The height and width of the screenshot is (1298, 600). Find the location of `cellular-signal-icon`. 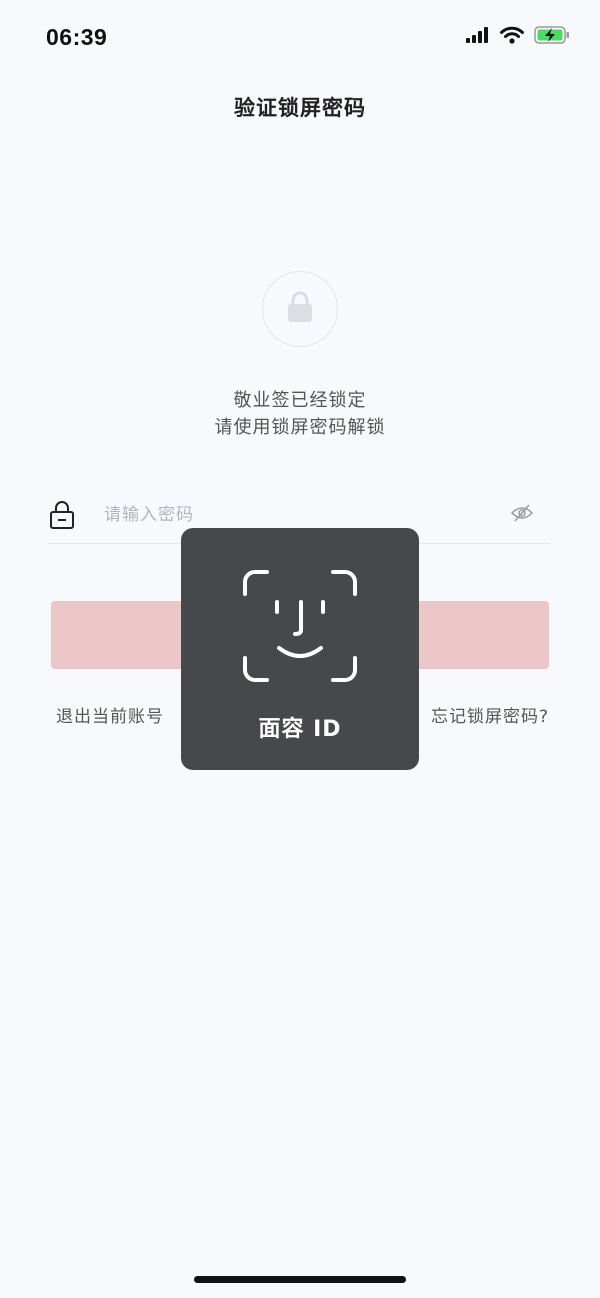

cellular-signal-icon is located at coordinates (478, 37).